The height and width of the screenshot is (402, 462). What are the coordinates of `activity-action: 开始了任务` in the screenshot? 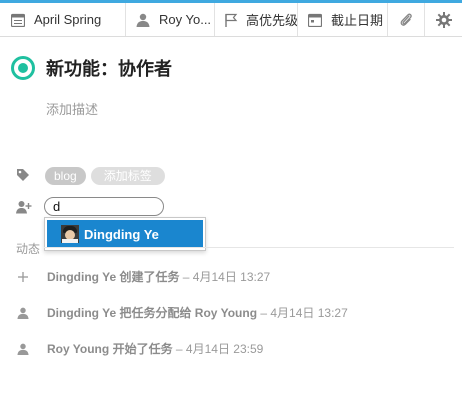 It's located at (141, 349).